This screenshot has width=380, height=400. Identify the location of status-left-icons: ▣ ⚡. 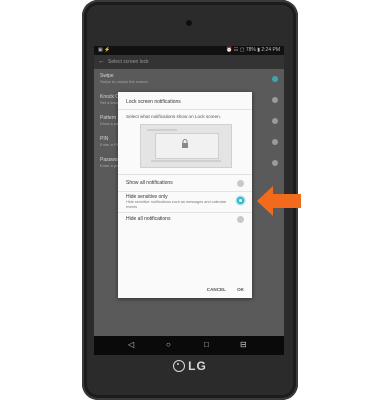
(104, 50).